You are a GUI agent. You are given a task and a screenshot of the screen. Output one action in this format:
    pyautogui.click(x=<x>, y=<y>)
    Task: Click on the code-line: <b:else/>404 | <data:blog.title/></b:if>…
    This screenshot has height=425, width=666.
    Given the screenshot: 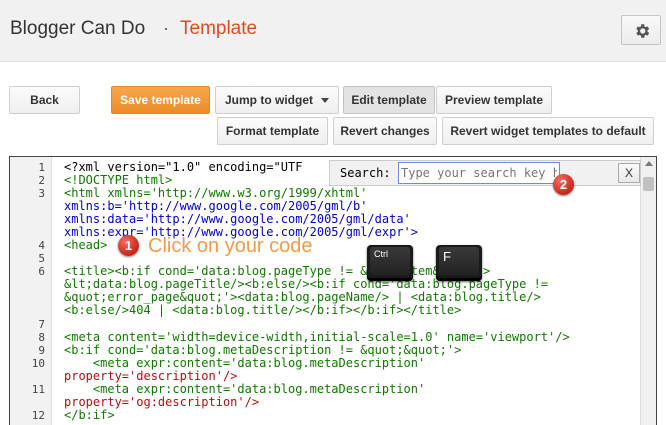 What is the action you would take?
    pyautogui.click(x=263, y=310)
    